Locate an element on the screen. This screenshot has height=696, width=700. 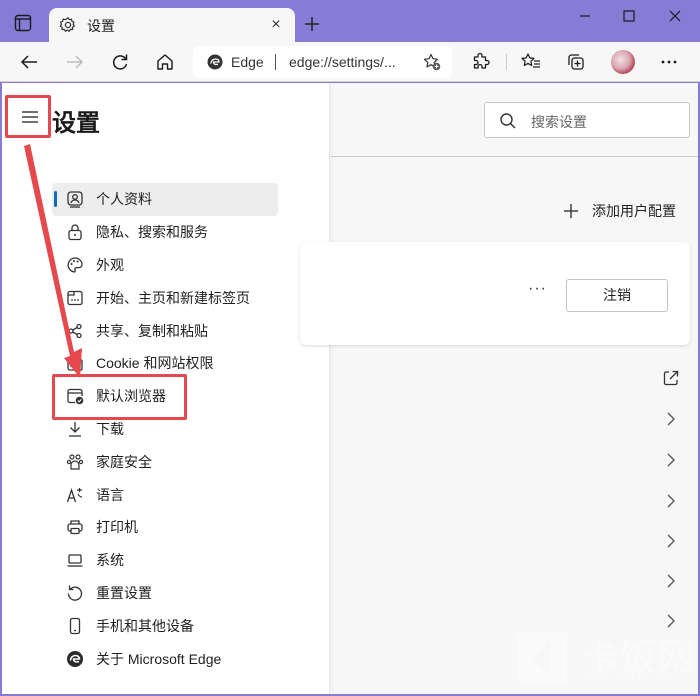
back-icon is located at coordinates (29, 62).